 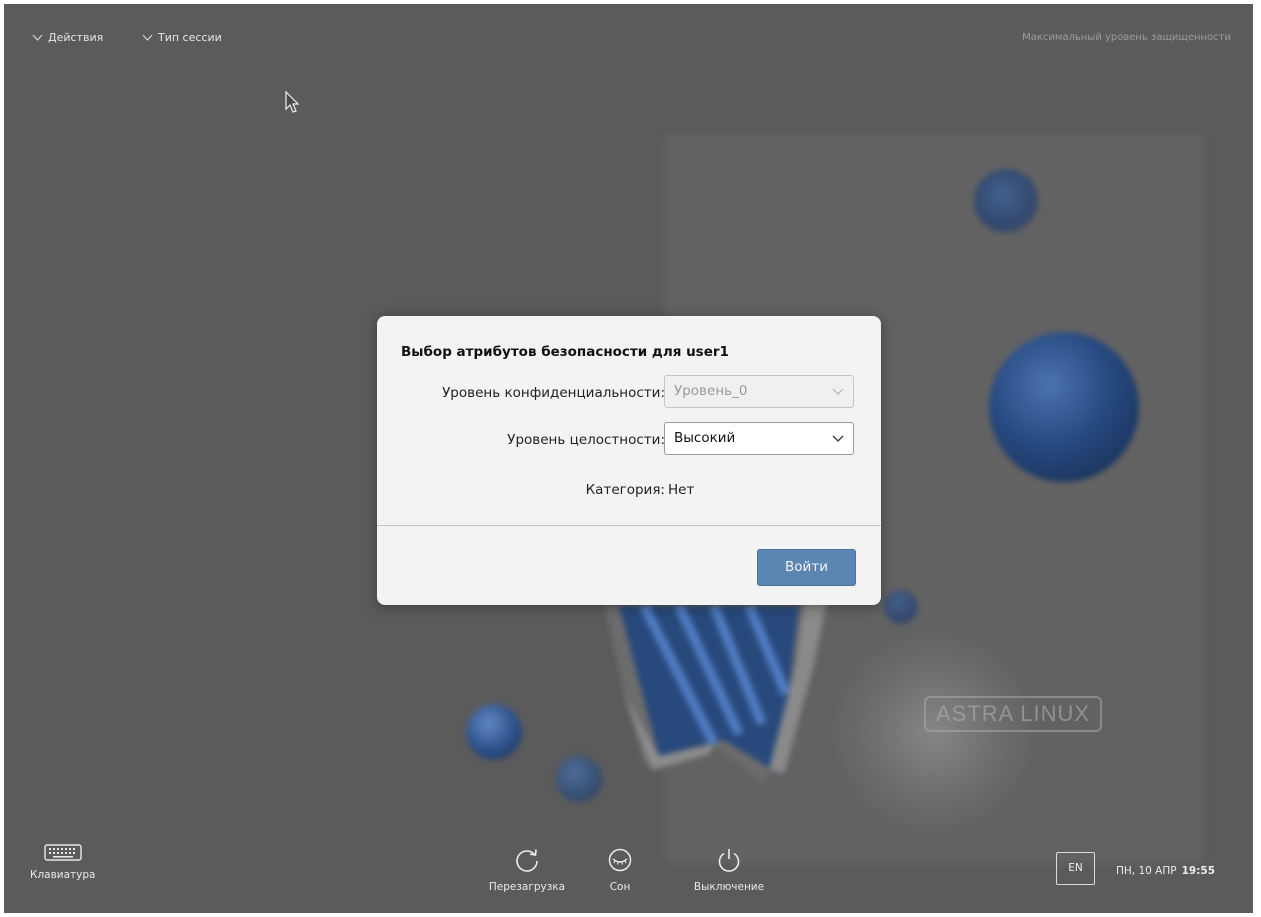 I want to click on confidentiality-select: Уровень_0, so click(x=759, y=391).